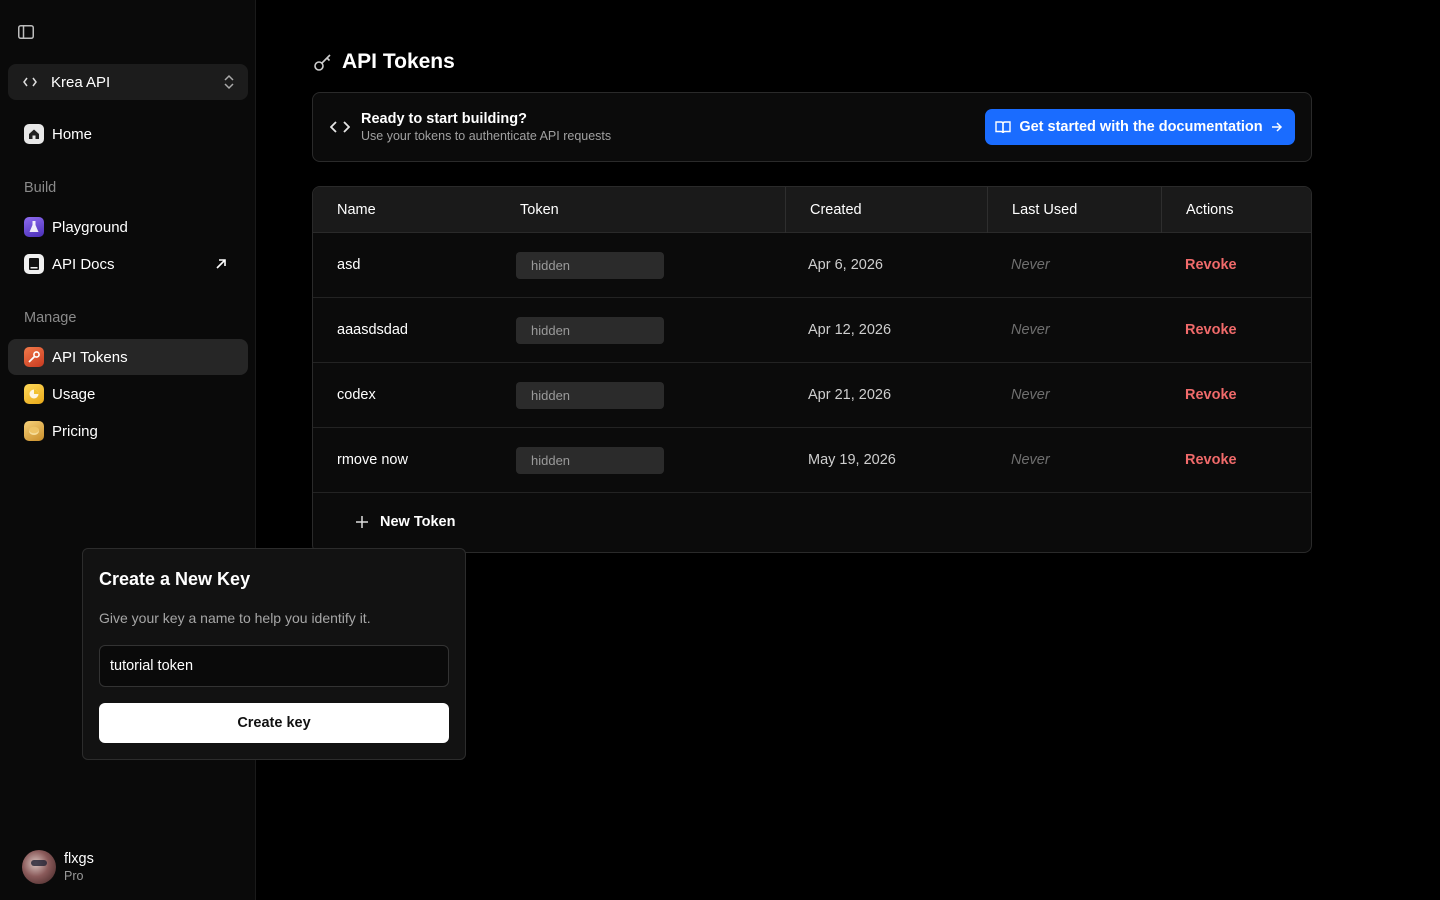 This screenshot has width=1440, height=900. I want to click on sidebar-item-api-docs: API Docs, so click(128, 264).